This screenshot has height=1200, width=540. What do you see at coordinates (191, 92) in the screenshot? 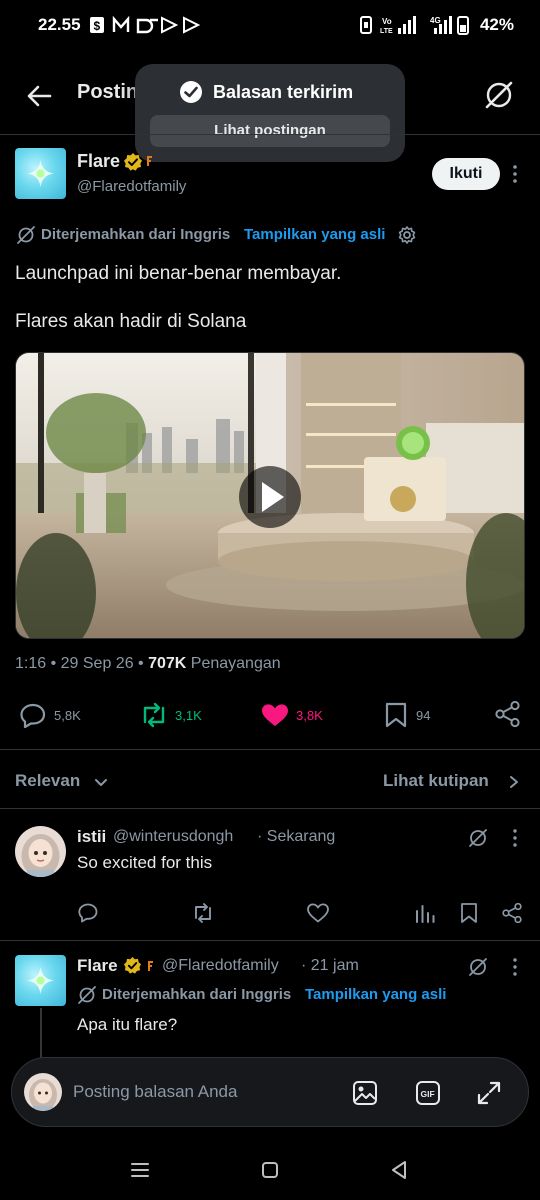
I see `check-circle-icon` at bounding box center [191, 92].